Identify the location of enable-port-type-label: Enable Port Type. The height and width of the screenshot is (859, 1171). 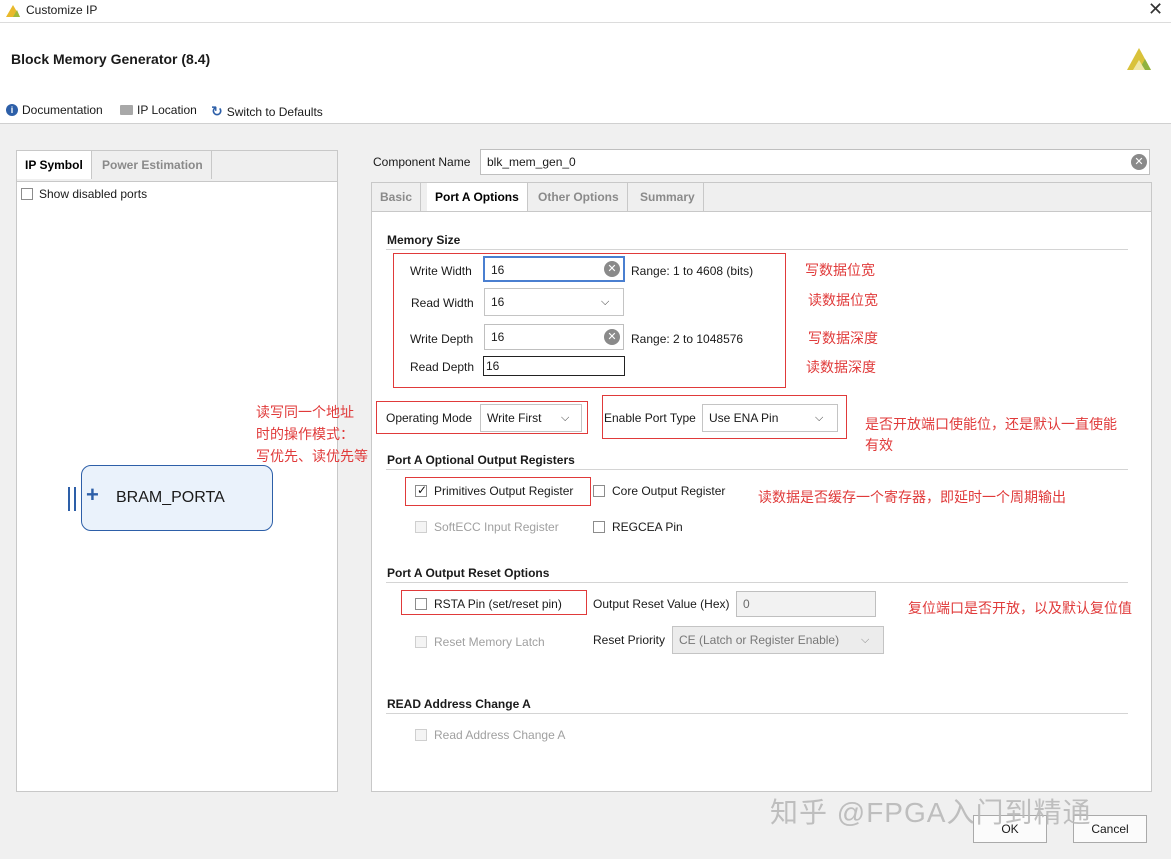
(650, 418).